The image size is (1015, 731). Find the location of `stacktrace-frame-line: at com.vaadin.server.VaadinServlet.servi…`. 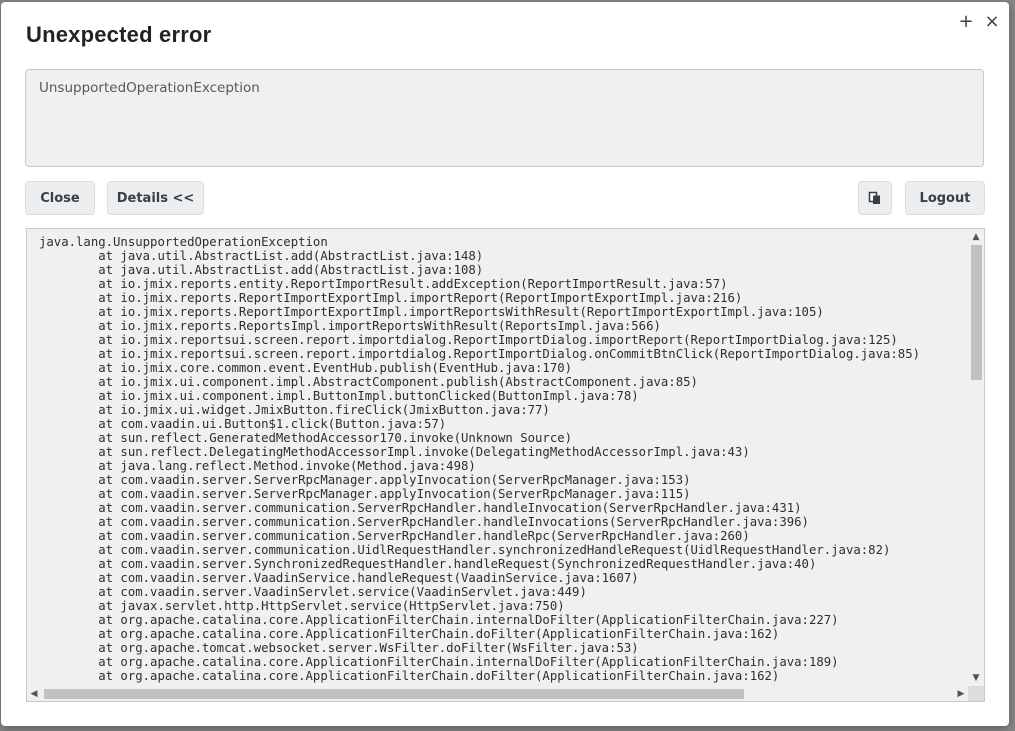

stacktrace-frame-line: at com.vaadin.server.VaadinServlet.servi… is located at coordinates (313, 592).